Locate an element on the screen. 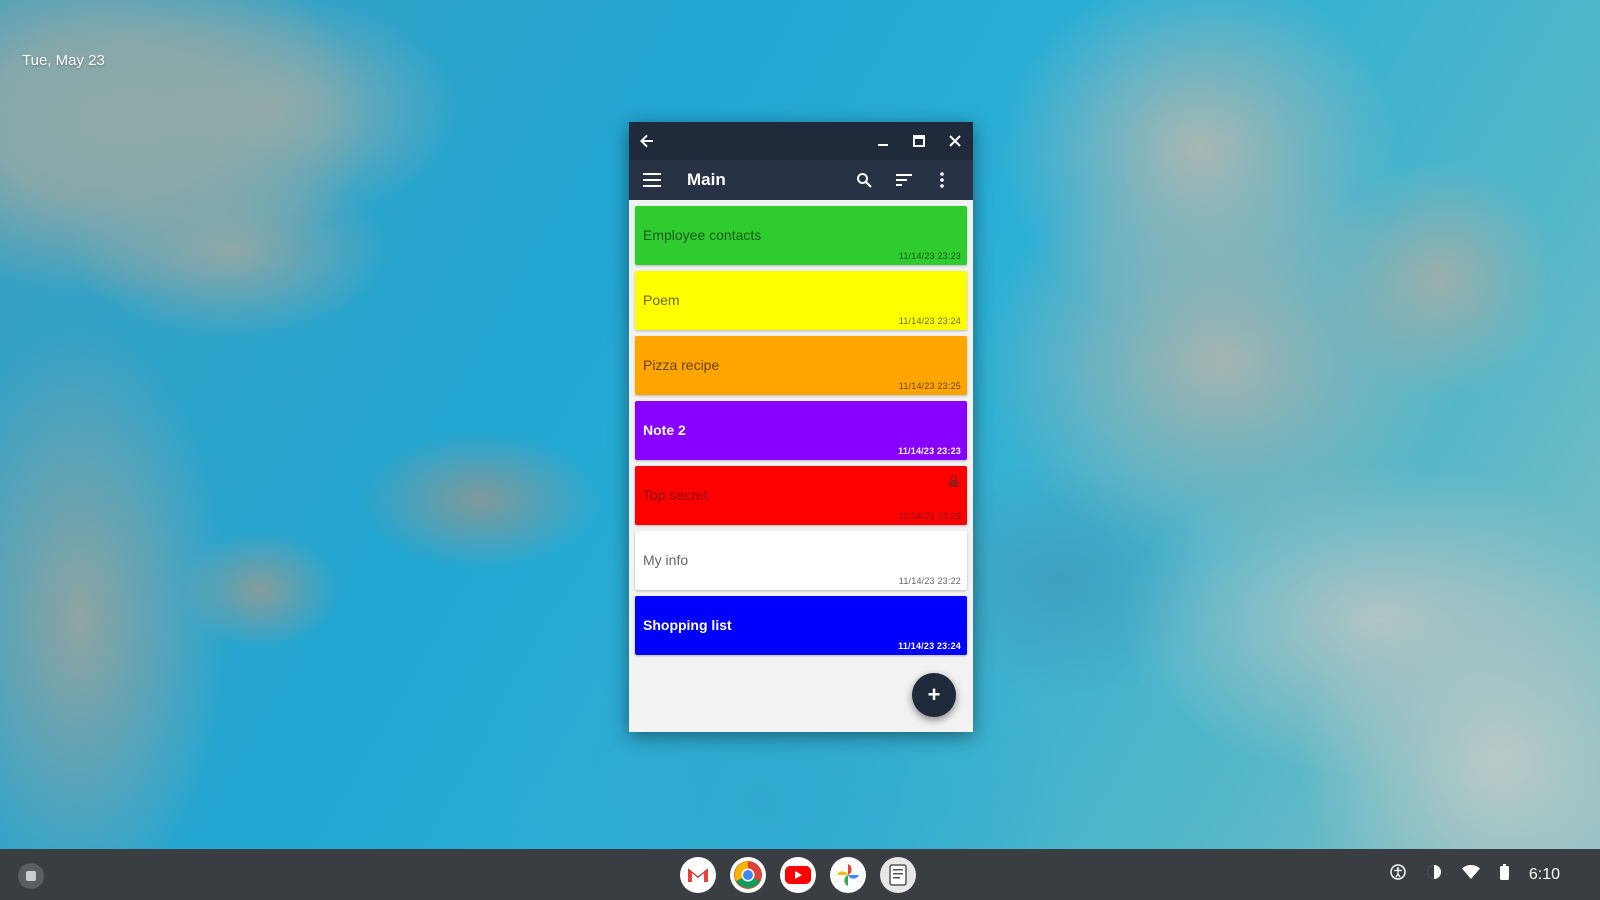  note-card-poem: Poem 11/14/23 23:24 is located at coordinates (801, 300).